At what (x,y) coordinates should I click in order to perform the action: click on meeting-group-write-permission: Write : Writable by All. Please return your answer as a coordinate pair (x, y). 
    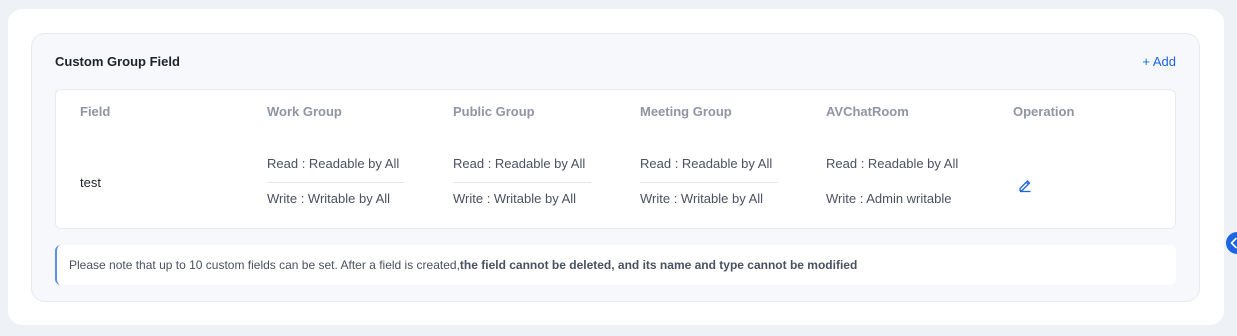
    Looking at the image, I should click on (702, 198).